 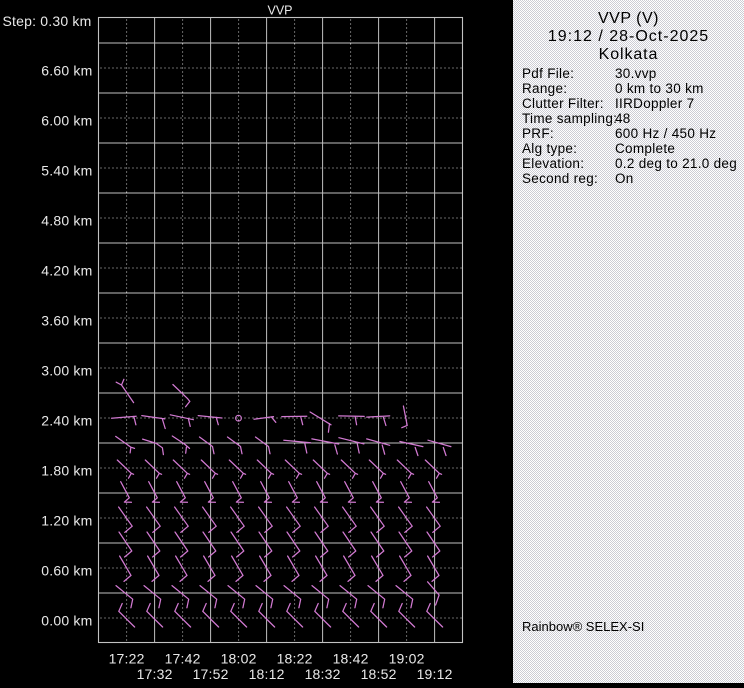 What do you see at coordinates (66, 621) in the screenshot?
I see `svg-text: 0.00 km` at bounding box center [66, 621].